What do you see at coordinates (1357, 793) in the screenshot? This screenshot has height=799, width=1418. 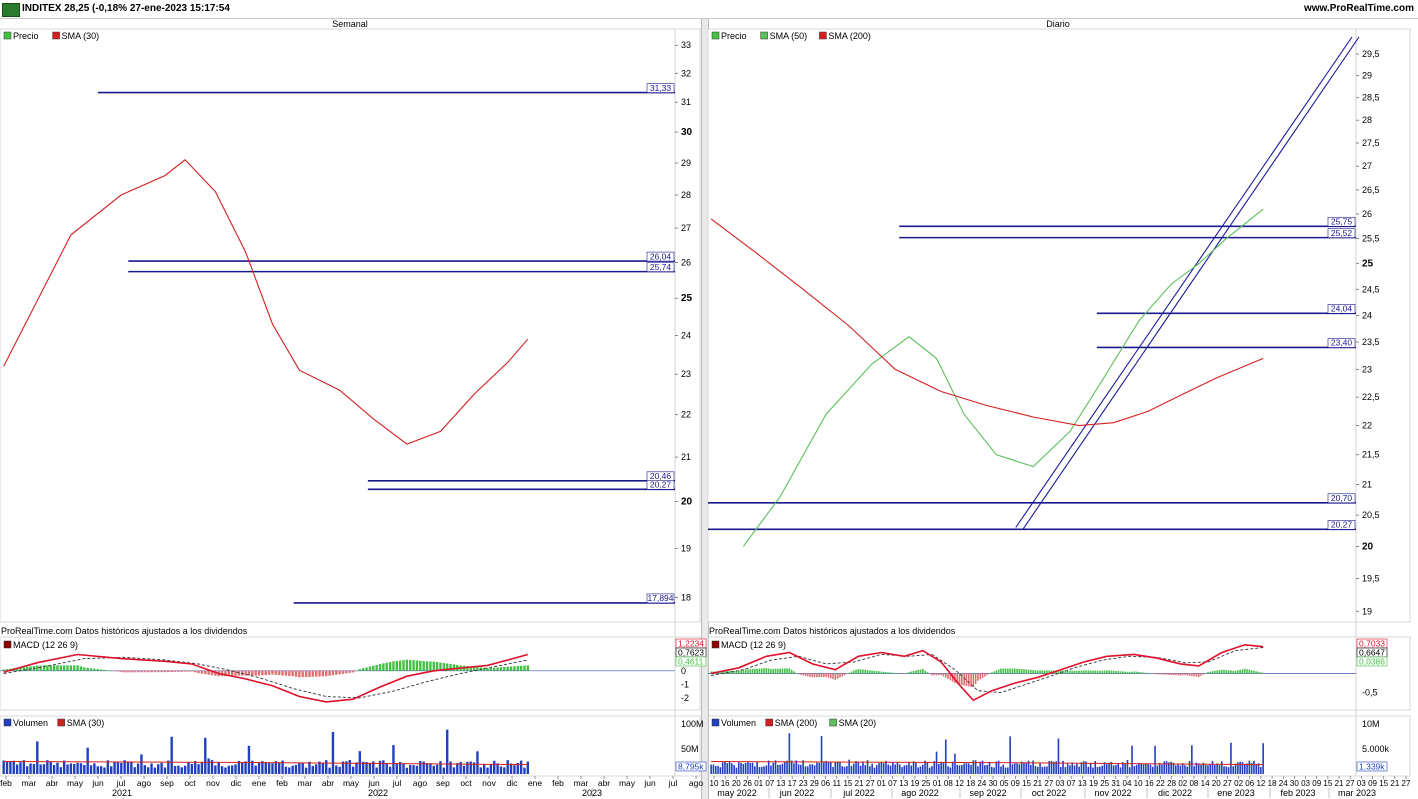 I see `daily-xgroup-label: mar 2023` at bounding box center [1357, 793].